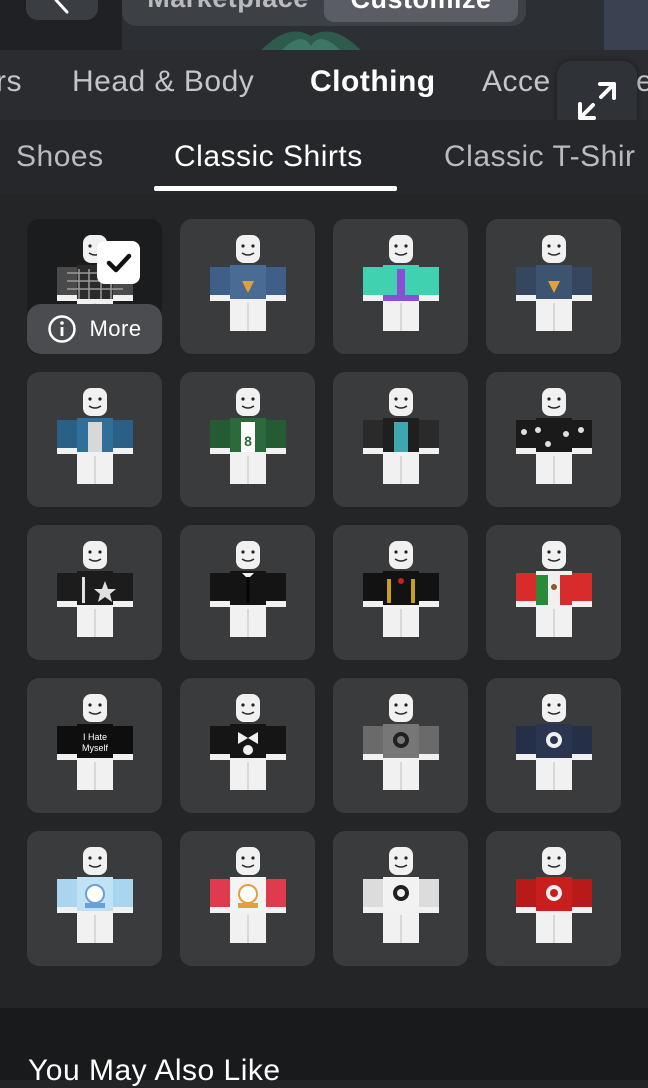  I want to click on tab-classic-shirts: Classic Shirts, so click(268, 157).